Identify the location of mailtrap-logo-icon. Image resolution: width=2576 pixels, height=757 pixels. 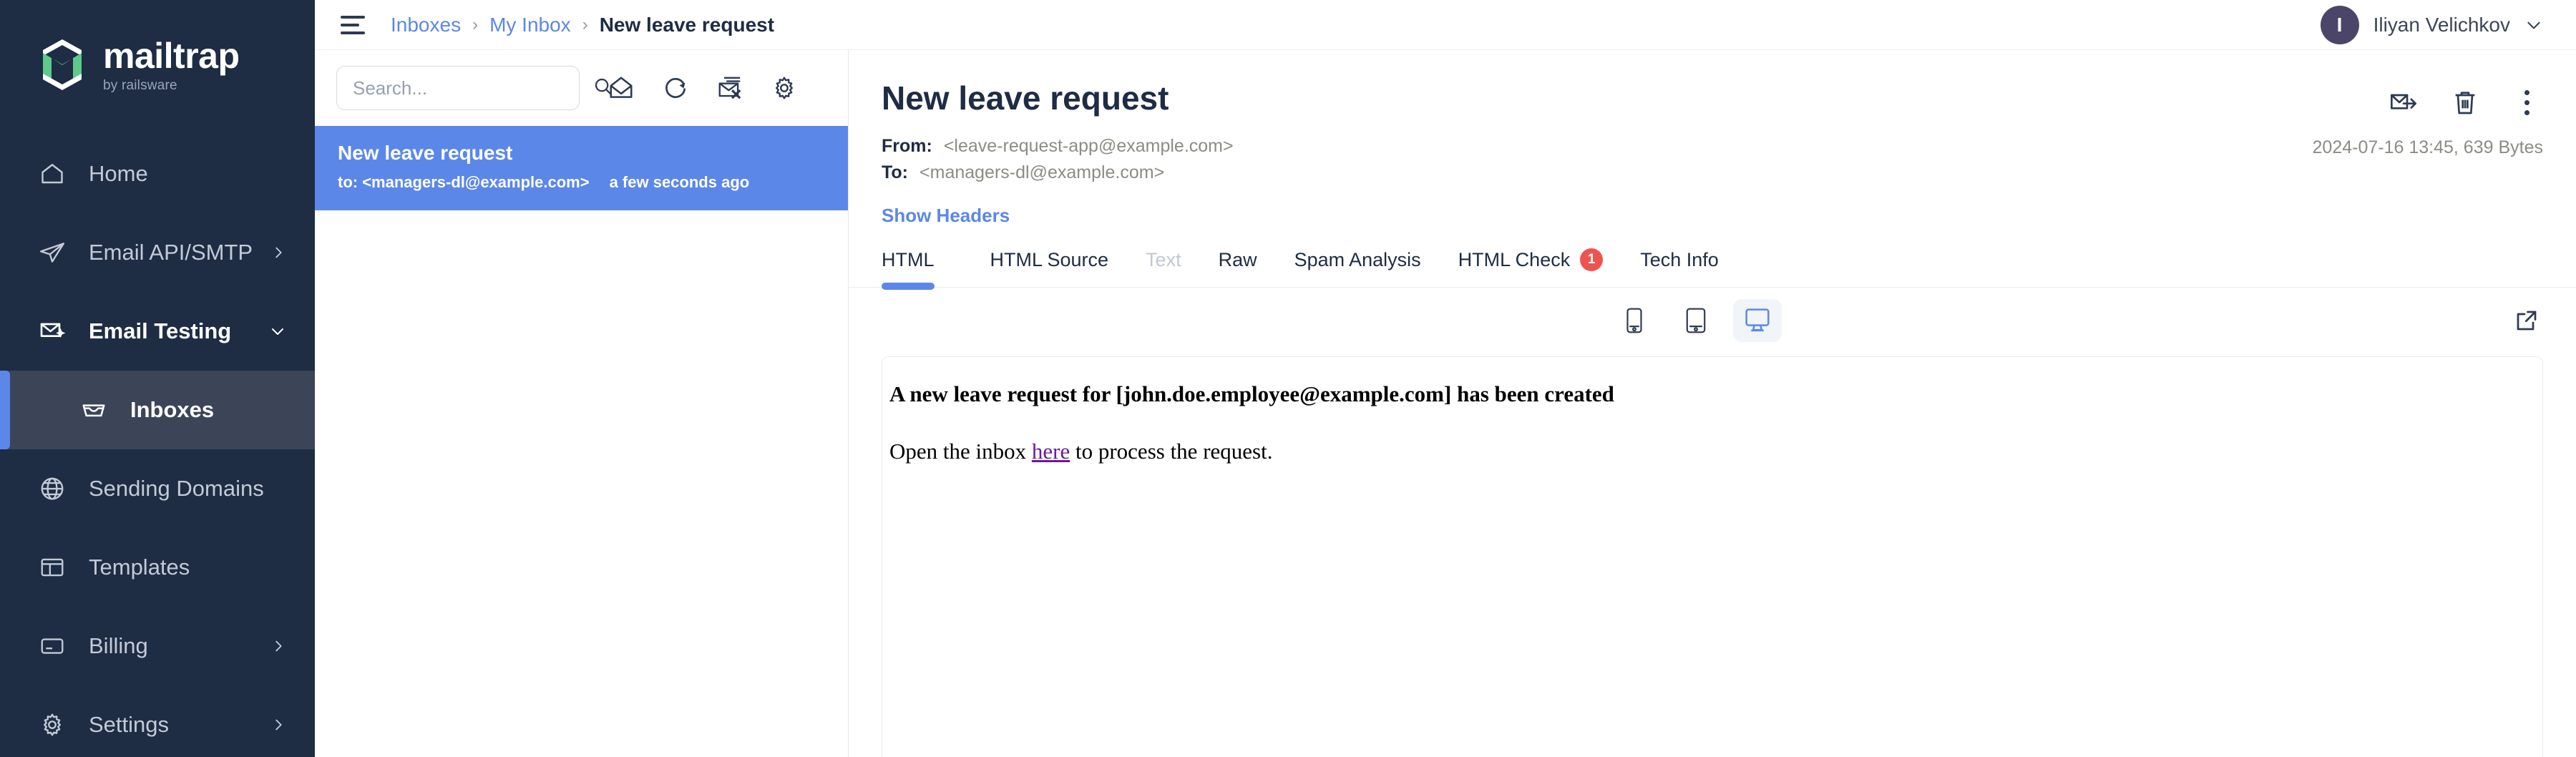
(62, 64).